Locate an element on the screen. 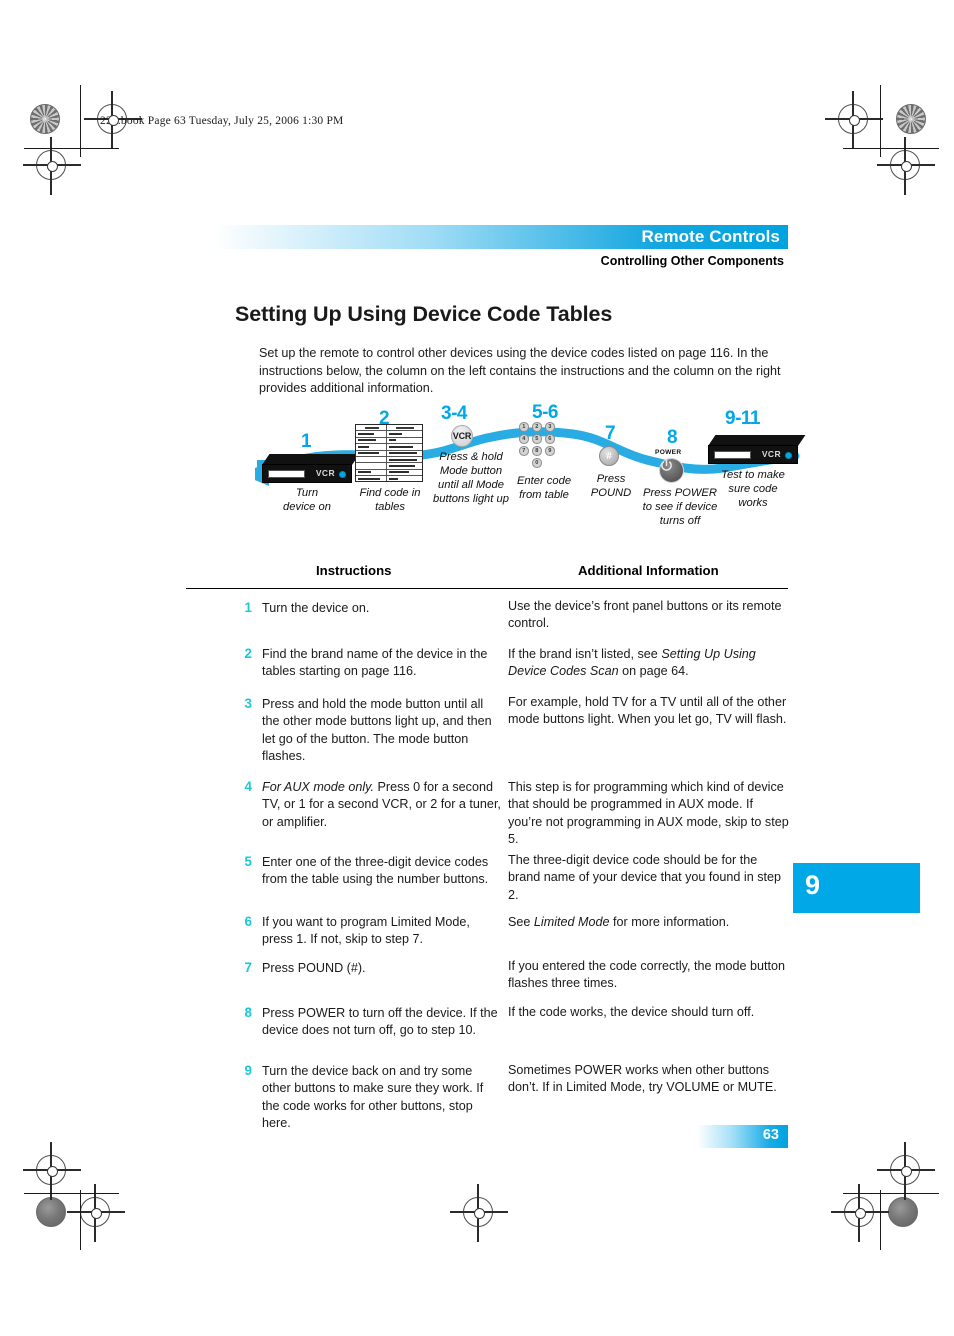 This screenshot has height=1336, width=954. keypad-key: 0 is located at coordinates (537, 463).